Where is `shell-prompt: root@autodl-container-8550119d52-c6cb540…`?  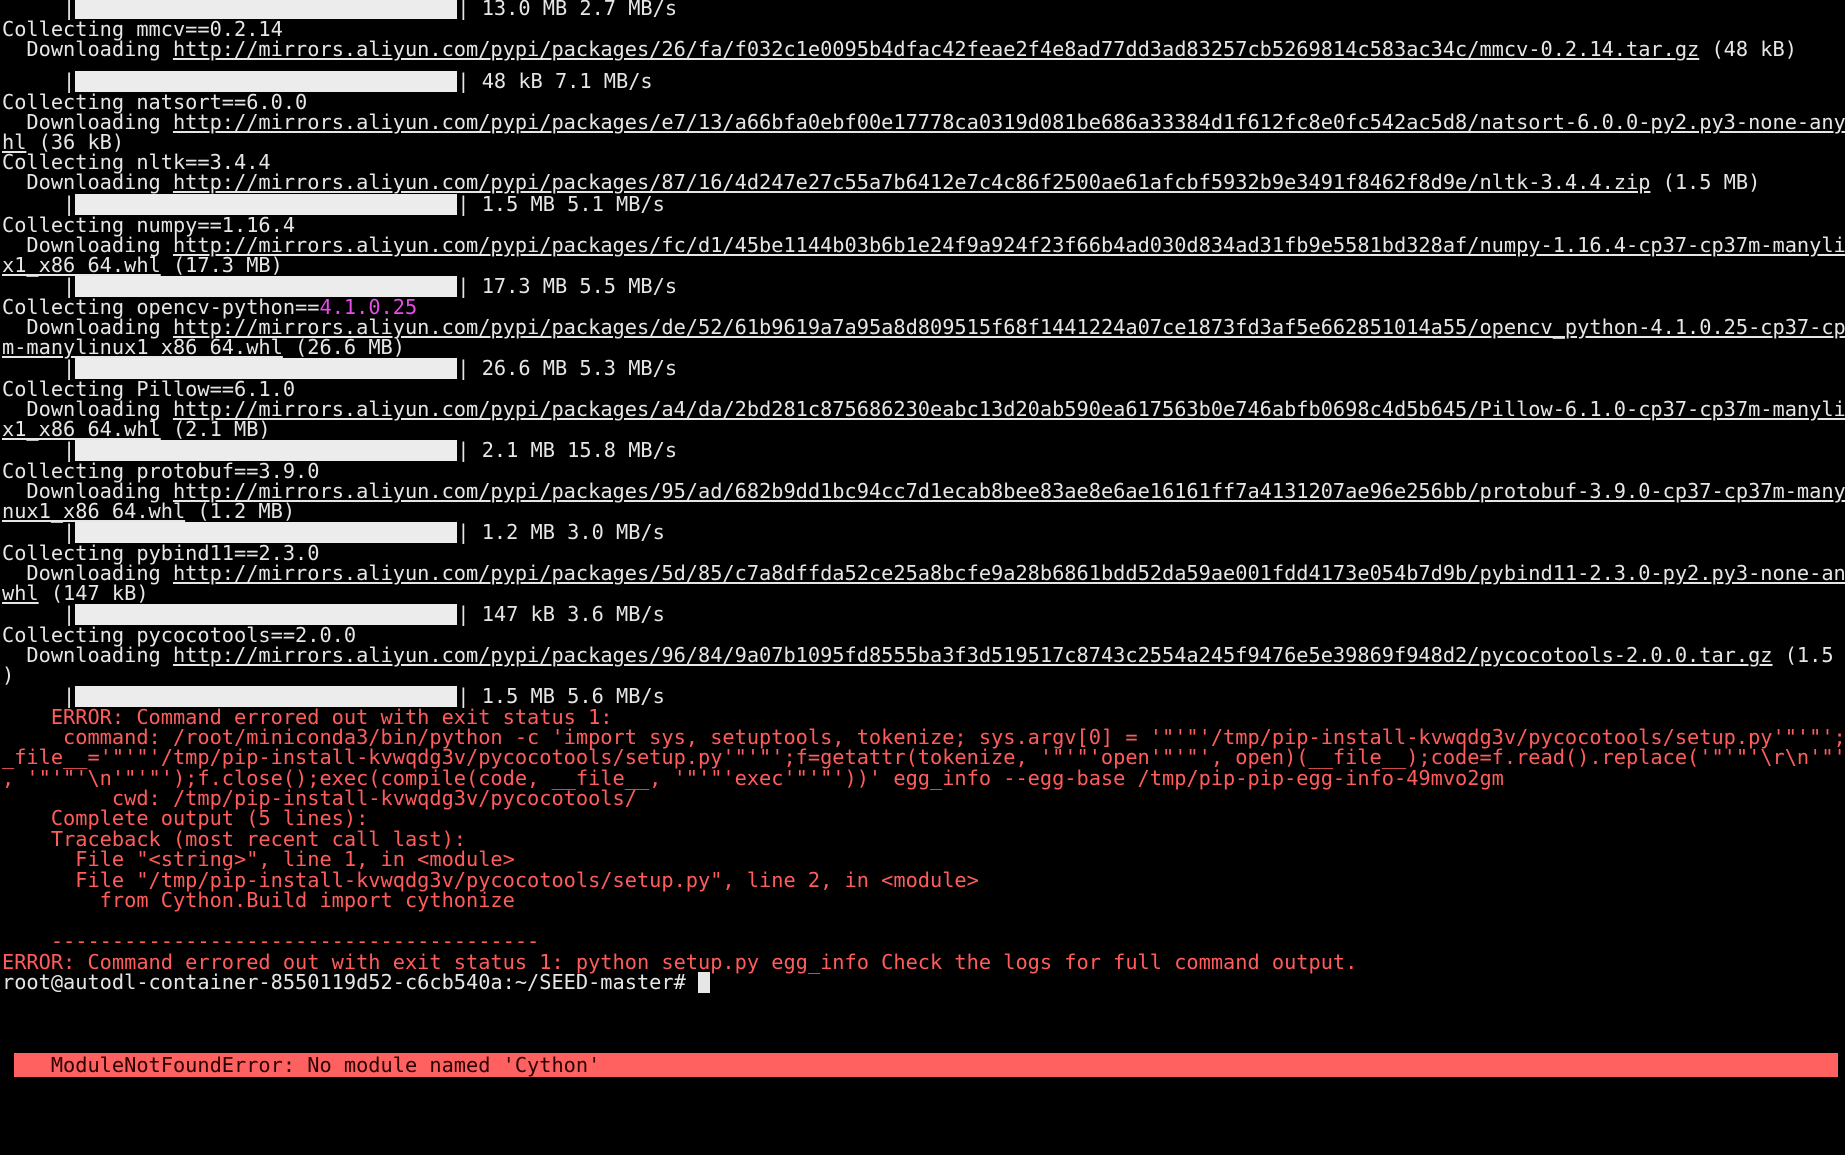 shell-prompt: root@autodl-container-8550119d52-c6cb540… is located at coordinates (923, 982).